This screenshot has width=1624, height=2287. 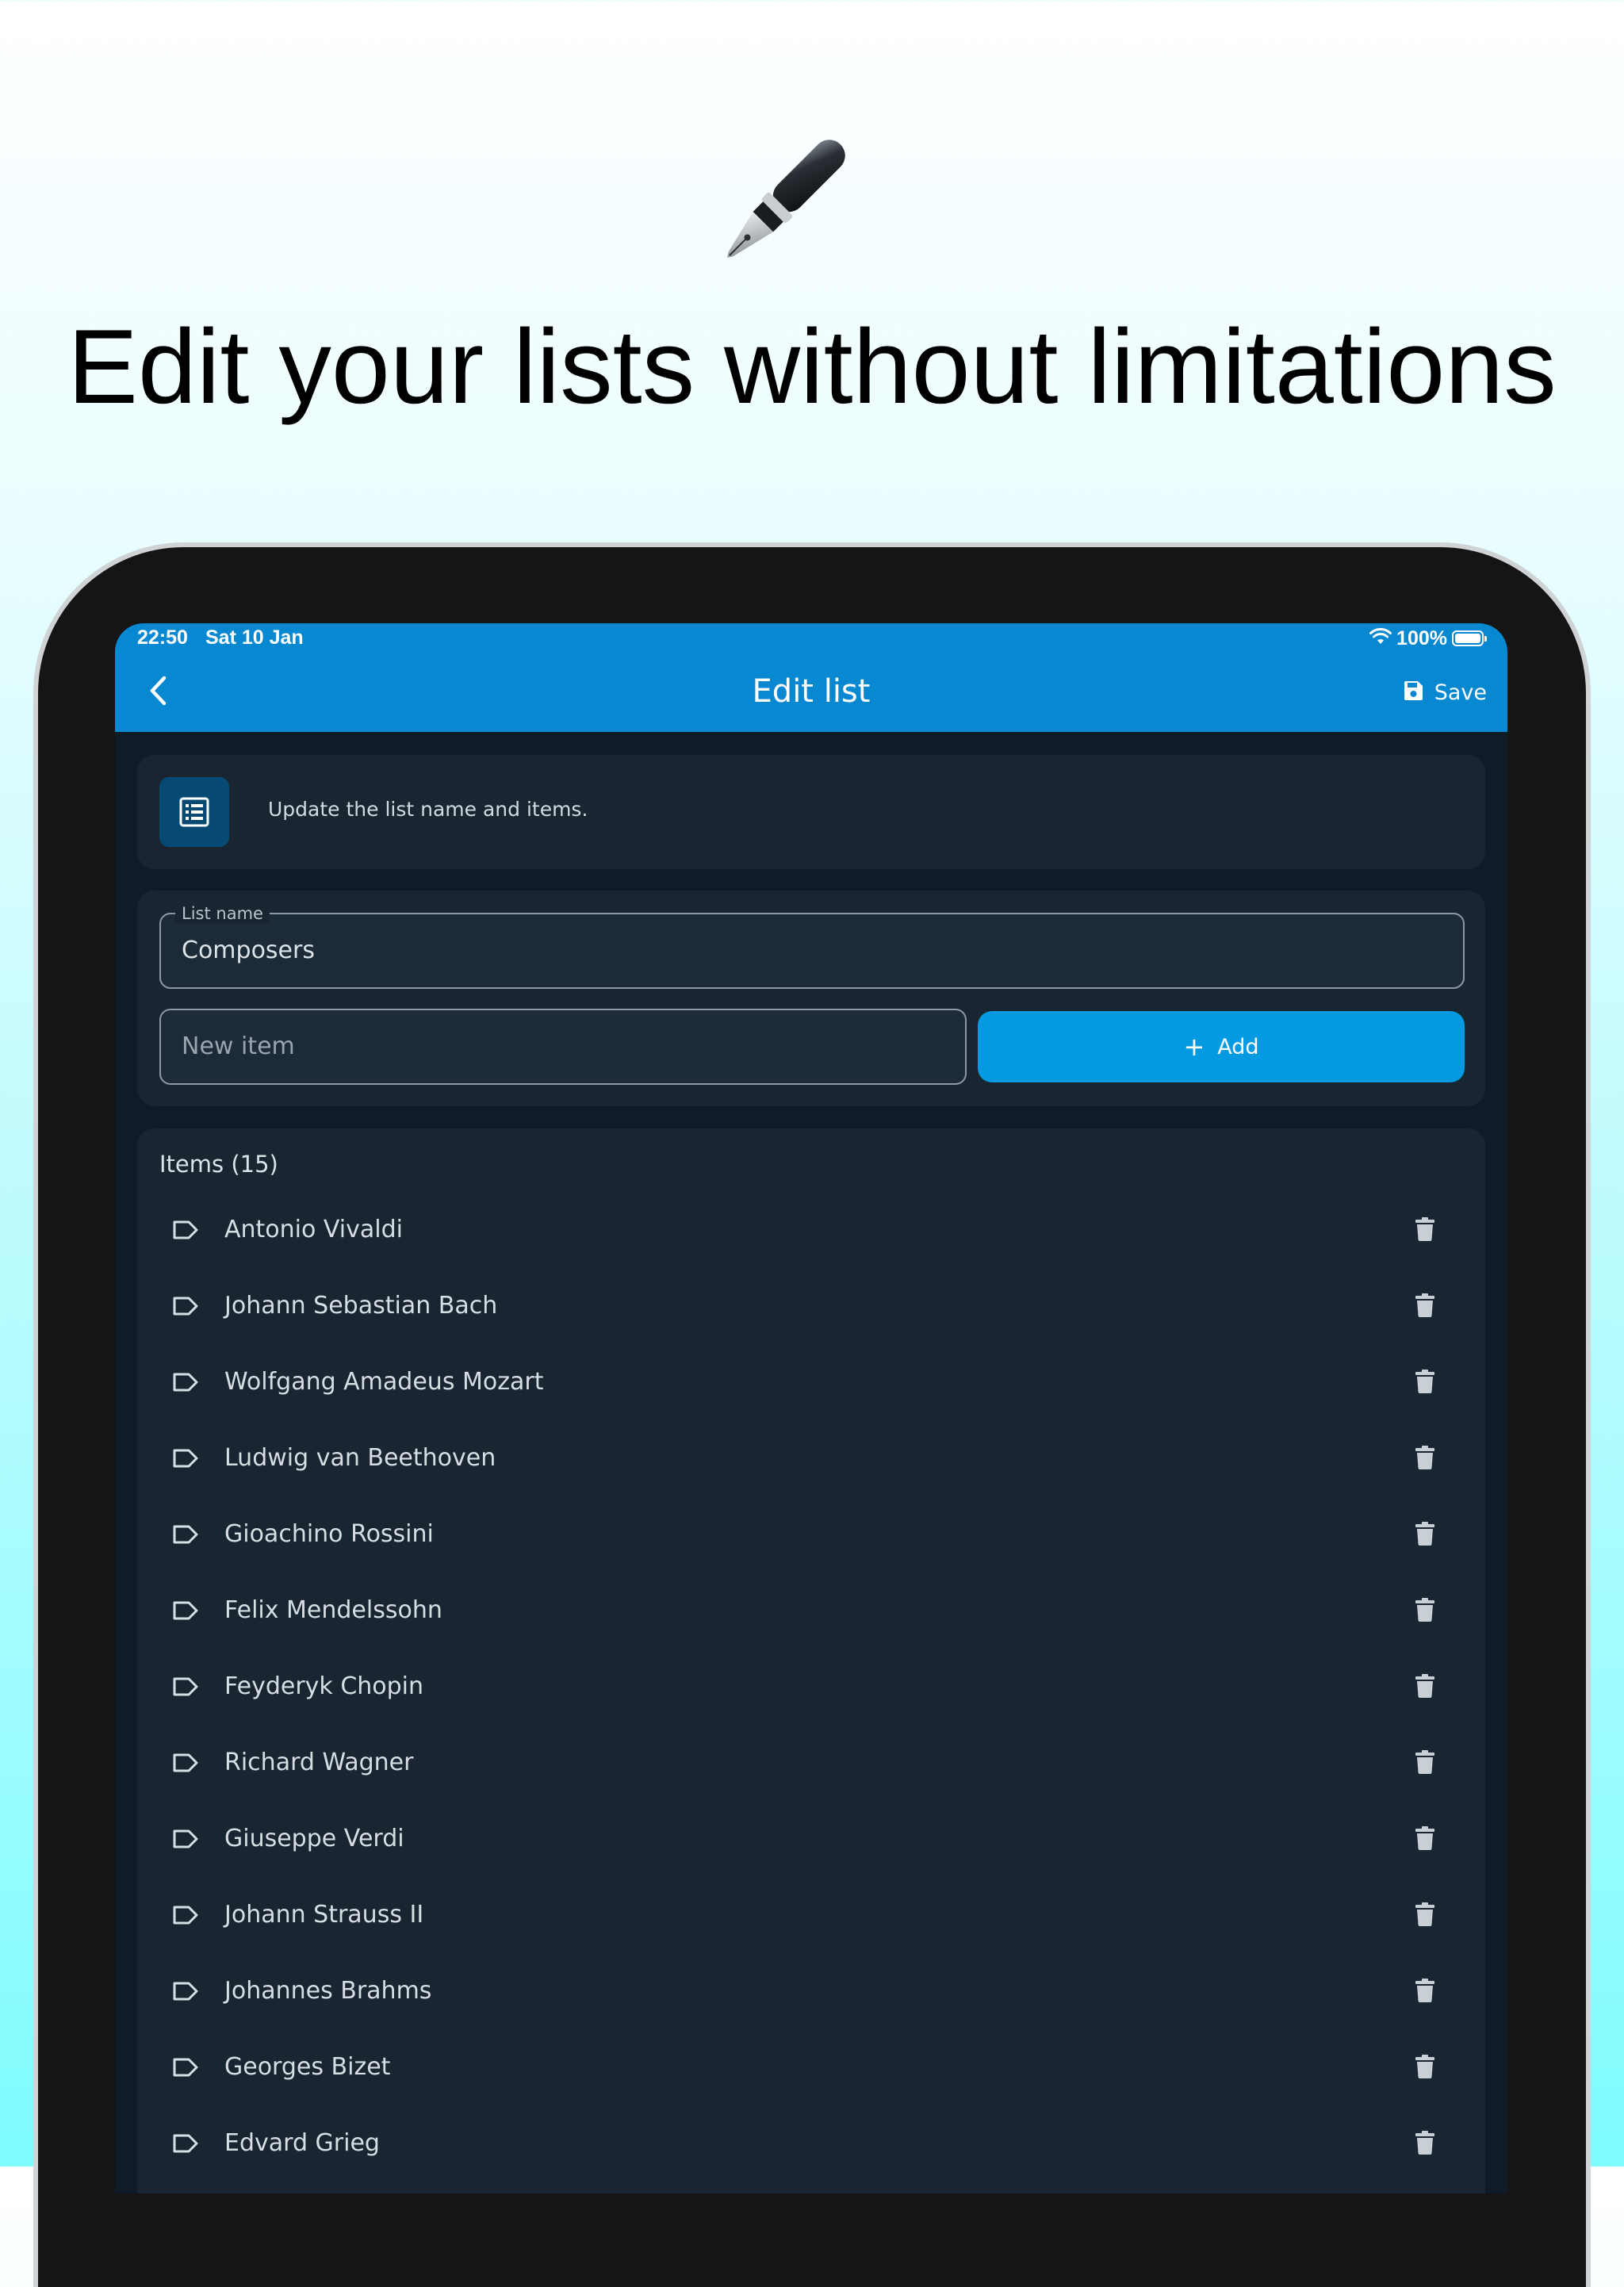 What do you see at coordinates (1413, 692) in the screenshot?
I see `floppy-disk-icon` at bounding box center [1413, 692].